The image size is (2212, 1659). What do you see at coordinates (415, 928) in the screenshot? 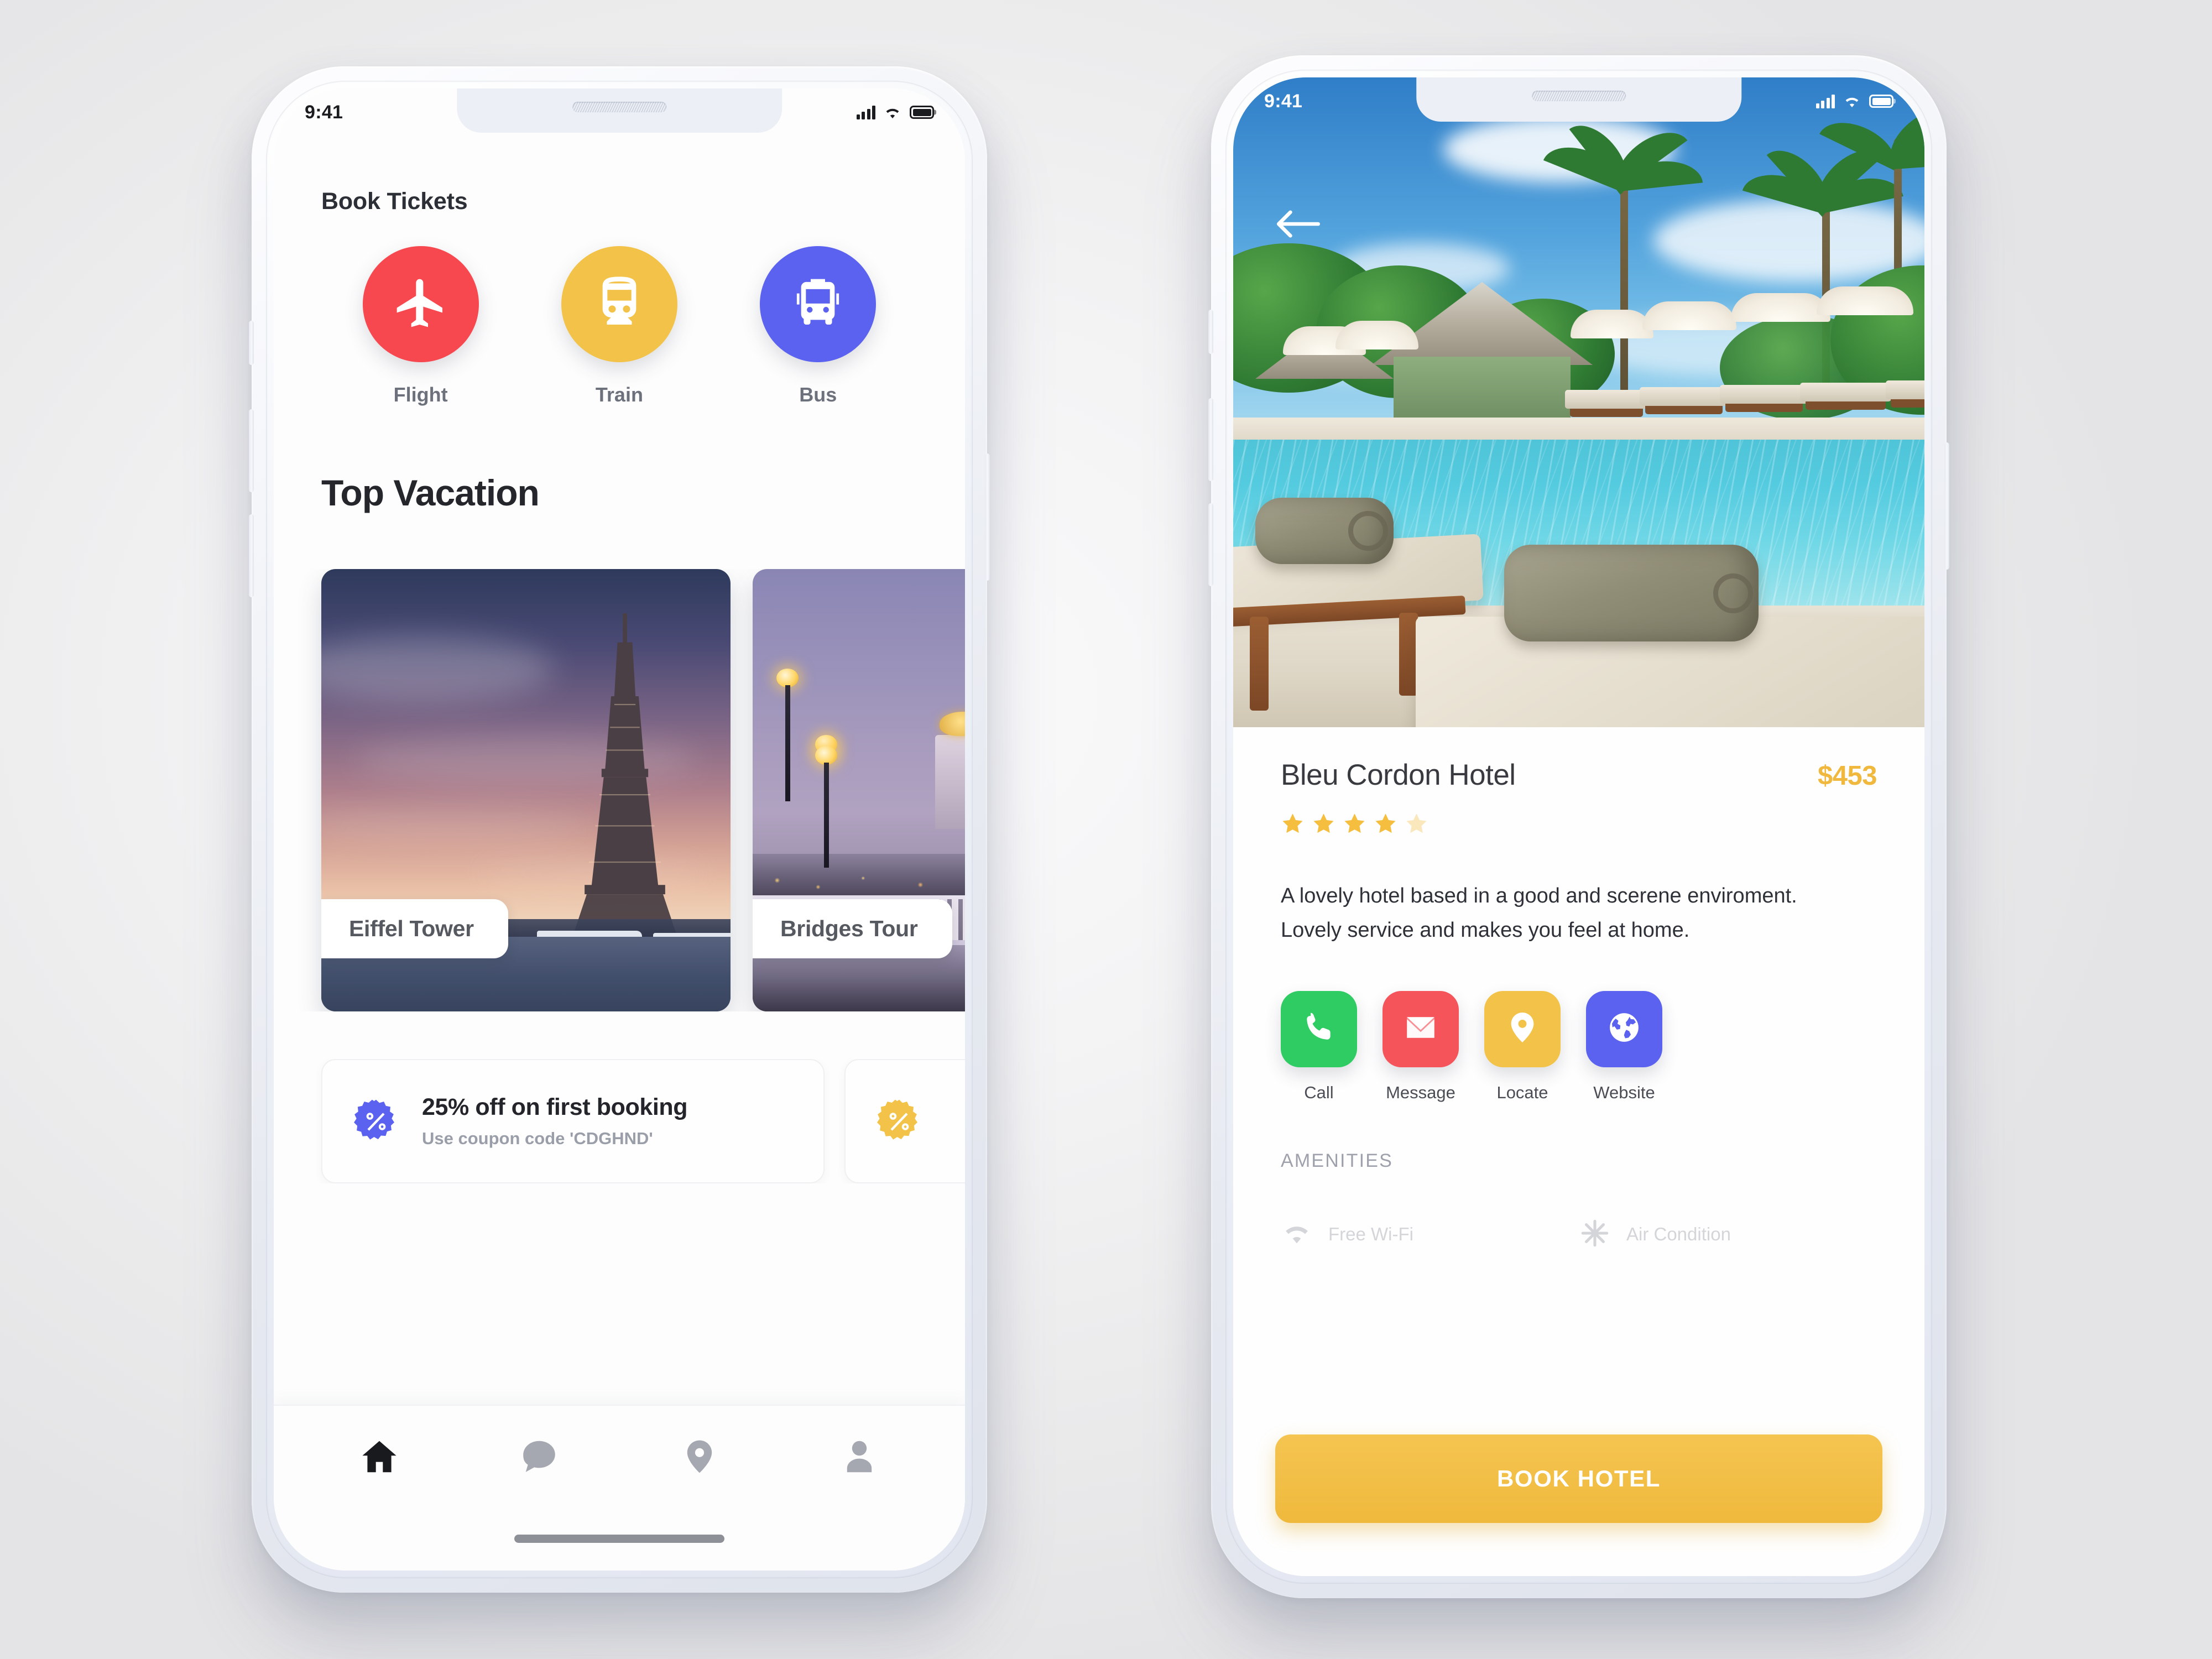
I see `vacation-card-label: Eiffel Tower` at bounding box center [415, 928].